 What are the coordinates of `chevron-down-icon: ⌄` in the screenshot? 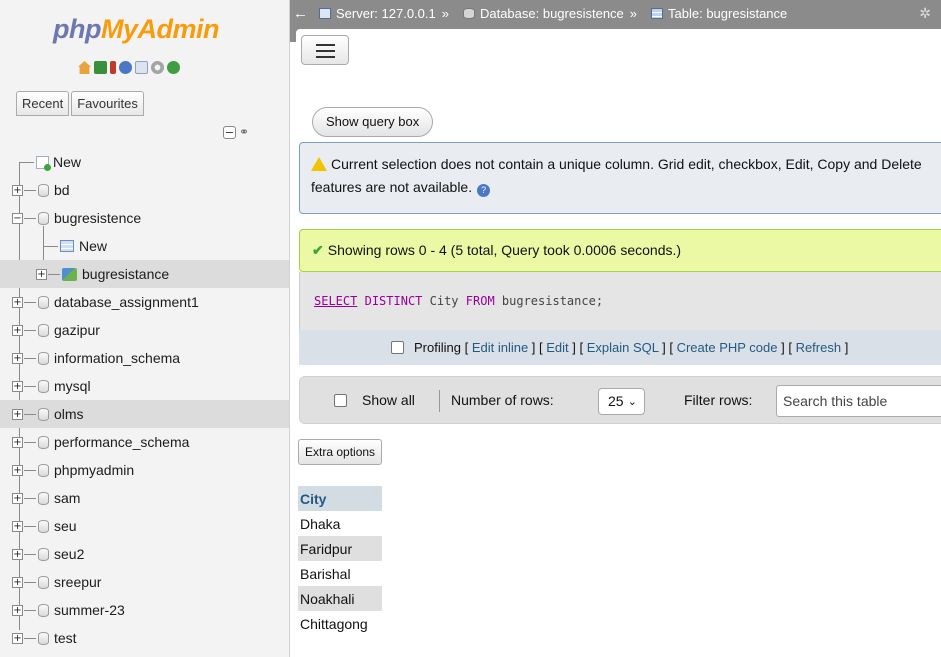 It's located at (632, 402).